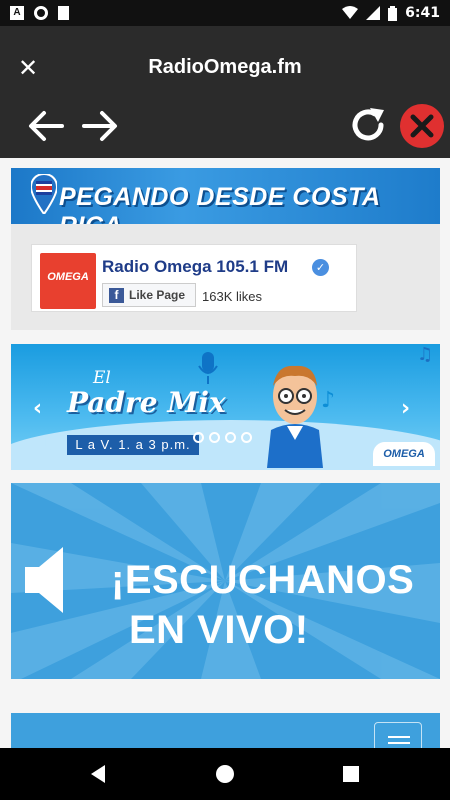 The height and width of the screenshot is (800, 450). I want to click on back-icon, so click(98, 774).